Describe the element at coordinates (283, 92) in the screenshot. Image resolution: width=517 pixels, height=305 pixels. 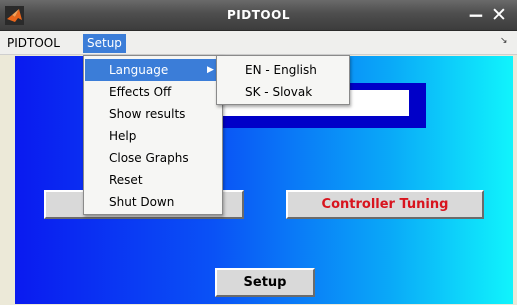
I see `submenu-item-slovak: SK - Slovak` at that location.